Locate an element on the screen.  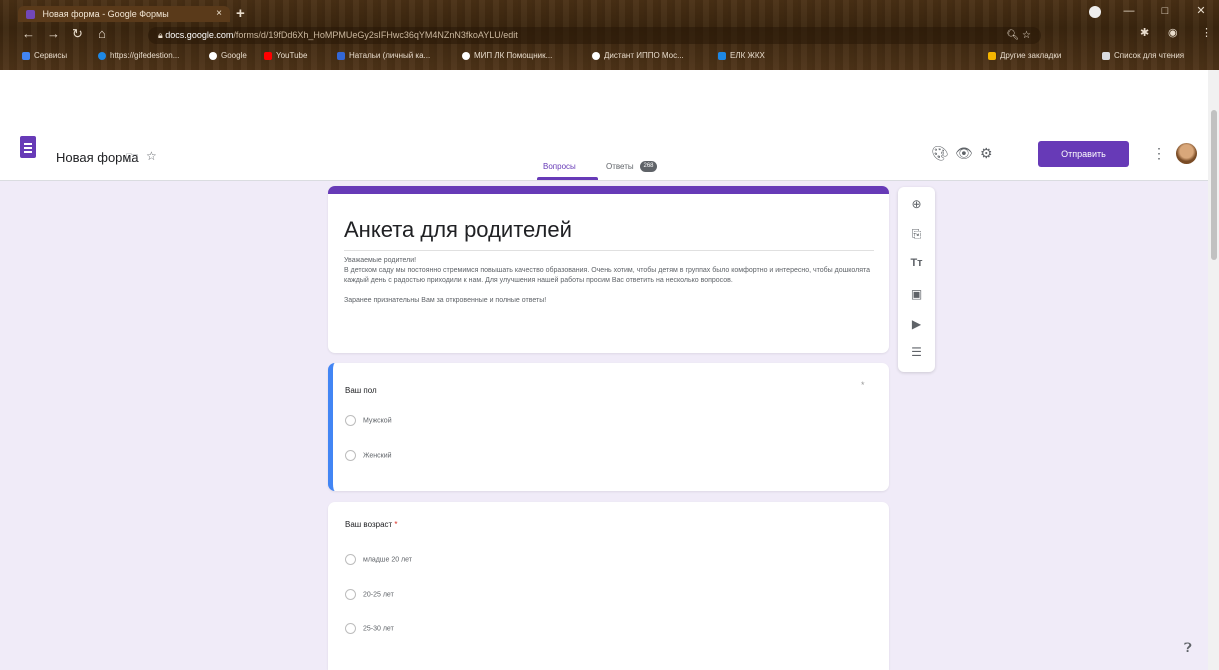
option-label: 20-25 лет is located at coordinates (378, 595).